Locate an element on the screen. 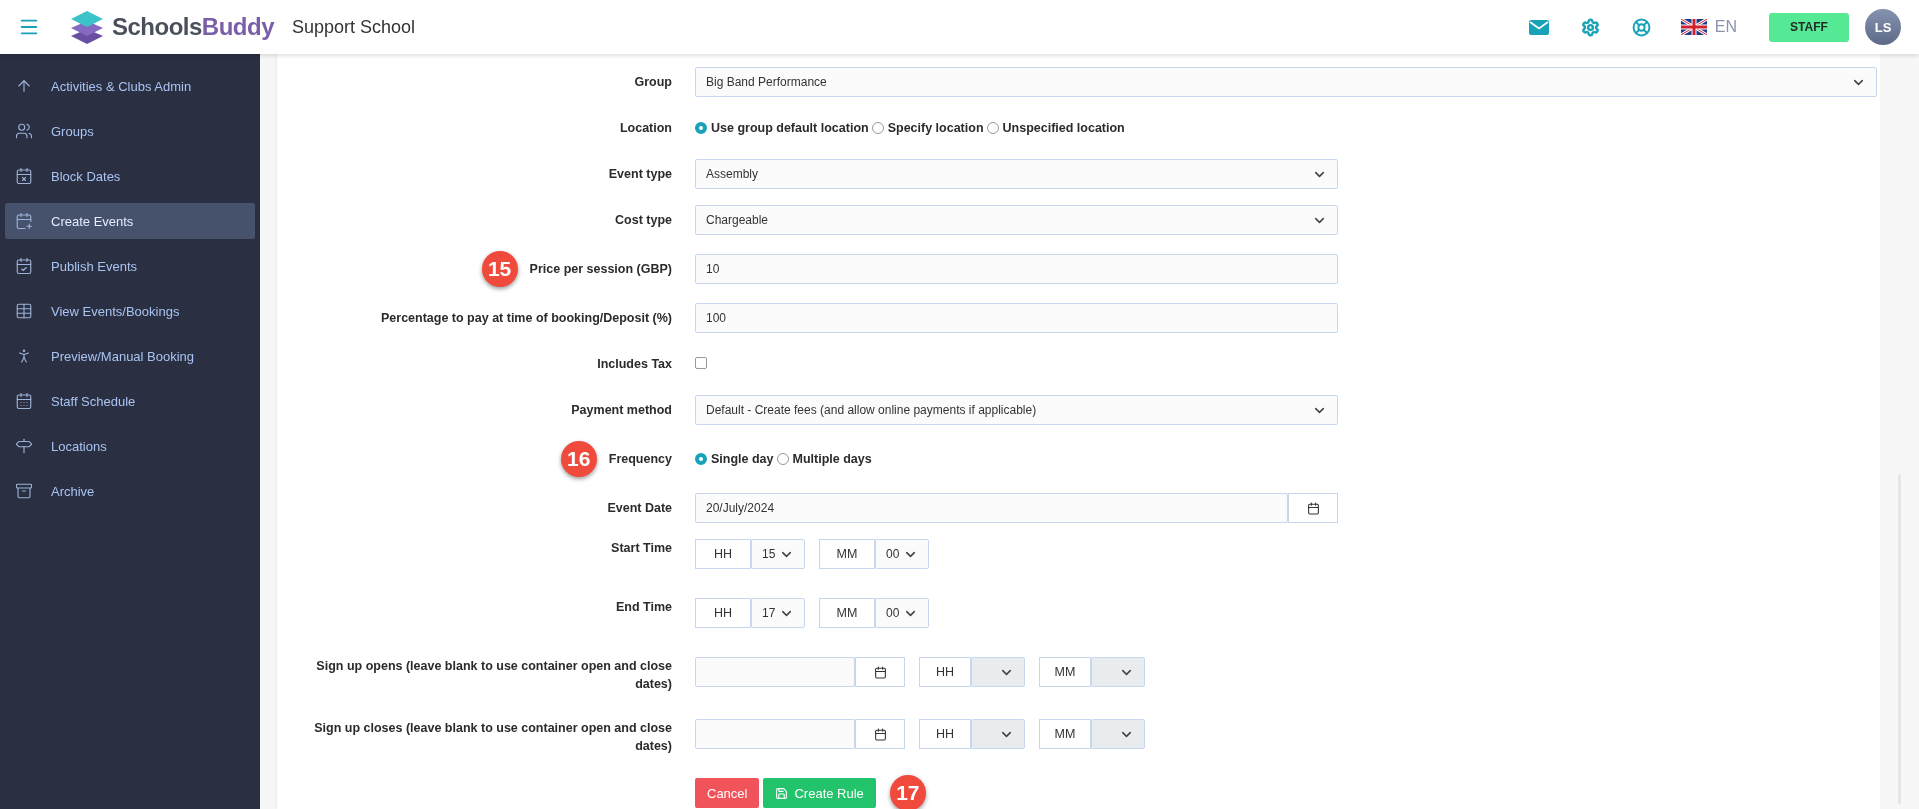  sidebar-item: Archive is located at coordinates (130, 491).